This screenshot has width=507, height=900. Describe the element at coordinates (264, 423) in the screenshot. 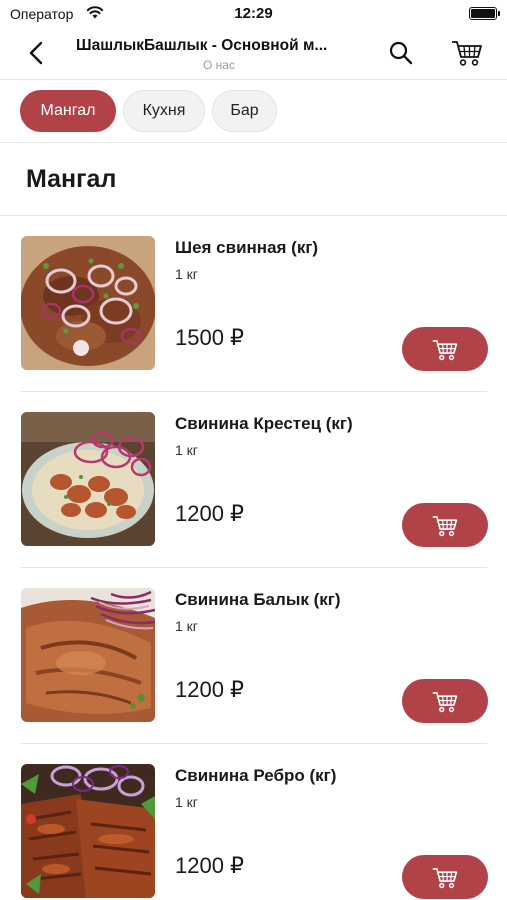

I see `item-name: Свинина Крестец (кг)` at that location.